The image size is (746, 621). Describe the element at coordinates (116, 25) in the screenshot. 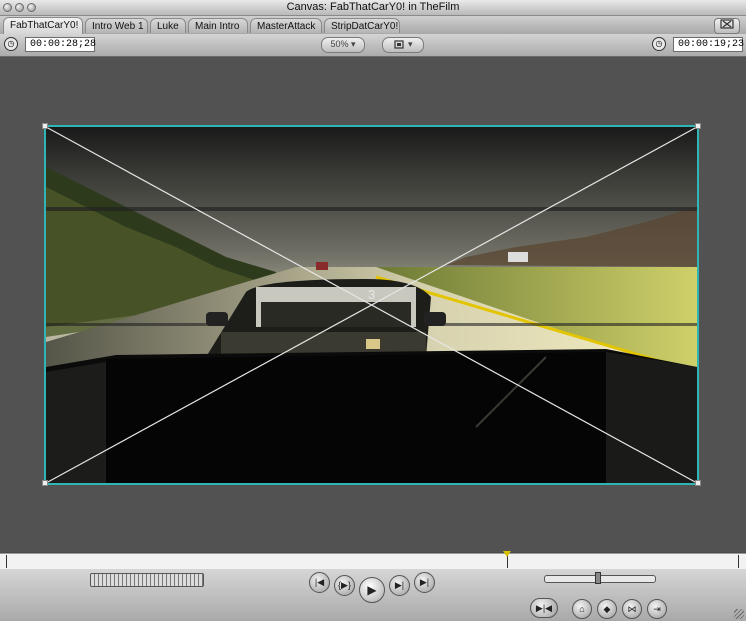

I see `tab-intro-web-1: Intro Web 1` at that location.